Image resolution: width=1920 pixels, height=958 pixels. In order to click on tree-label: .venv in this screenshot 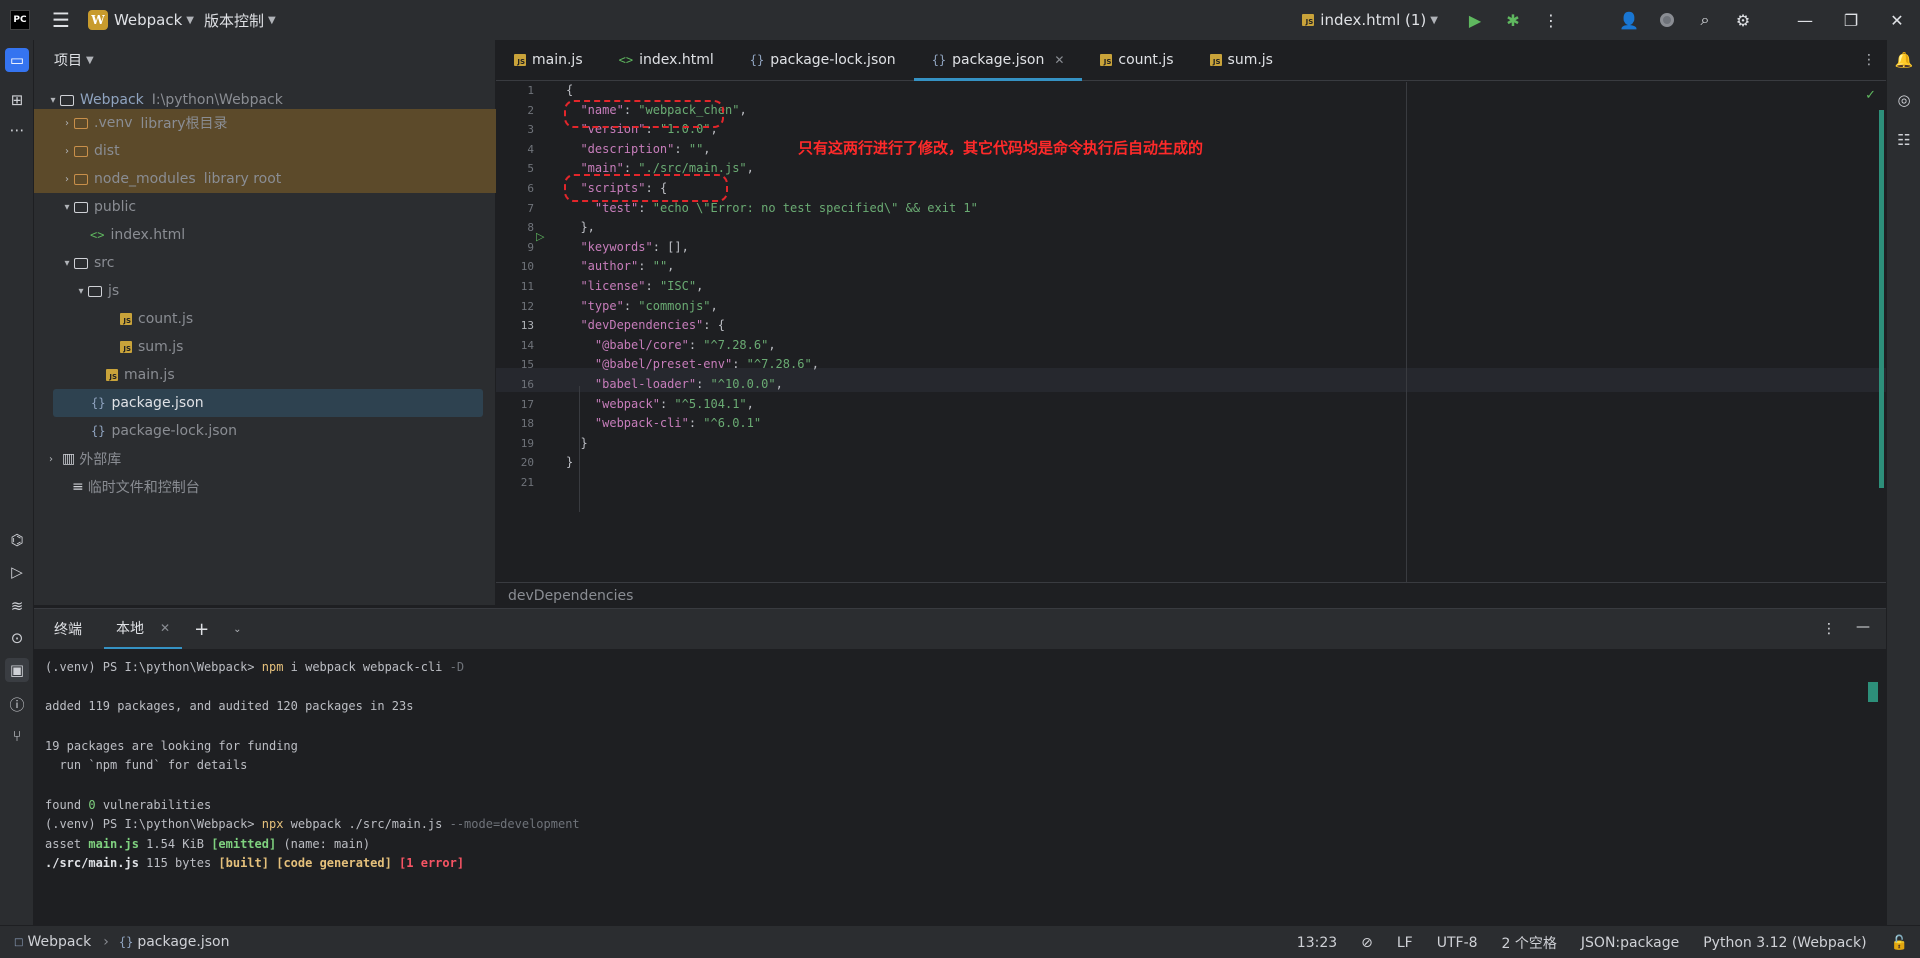, I will do `click(113, 123)`.